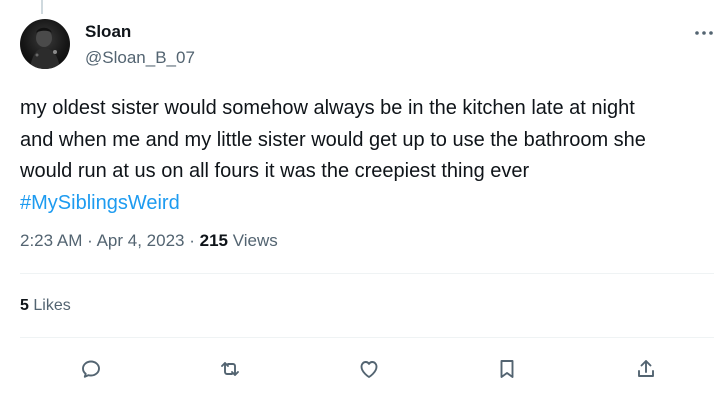  What do you see at coordinates (108, 32) in the screenshot?
I see `user-display-name: Sloan` at bounding box center [108, 32].